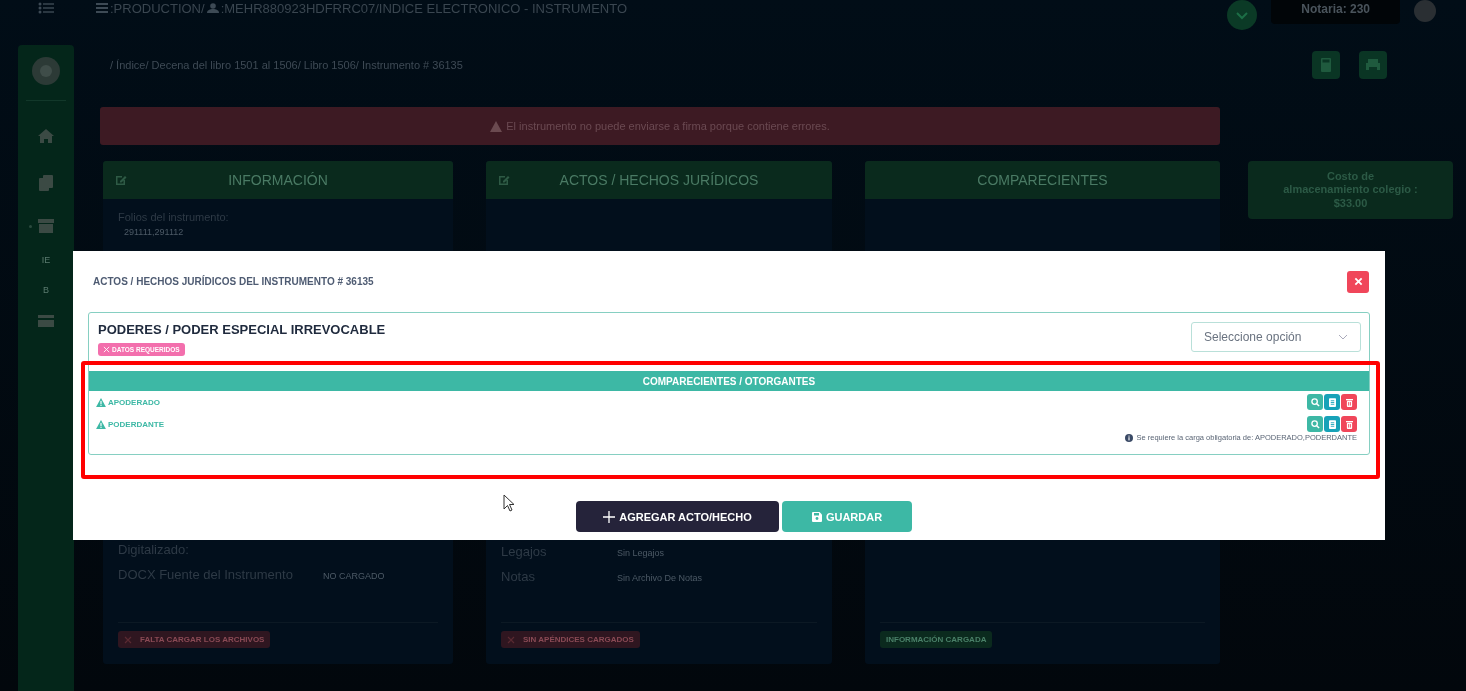  What do you see at coordinates (660, 578) in the screenshot?
I see `field-value: Sin Archivo De Notas` at bounding box center [660, 578].